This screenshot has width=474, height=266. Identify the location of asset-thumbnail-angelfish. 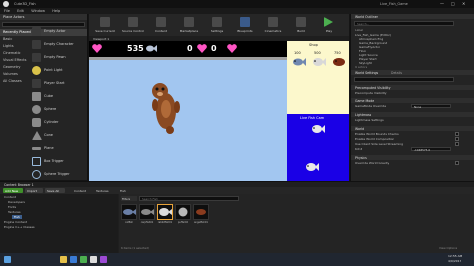
(201, 212).